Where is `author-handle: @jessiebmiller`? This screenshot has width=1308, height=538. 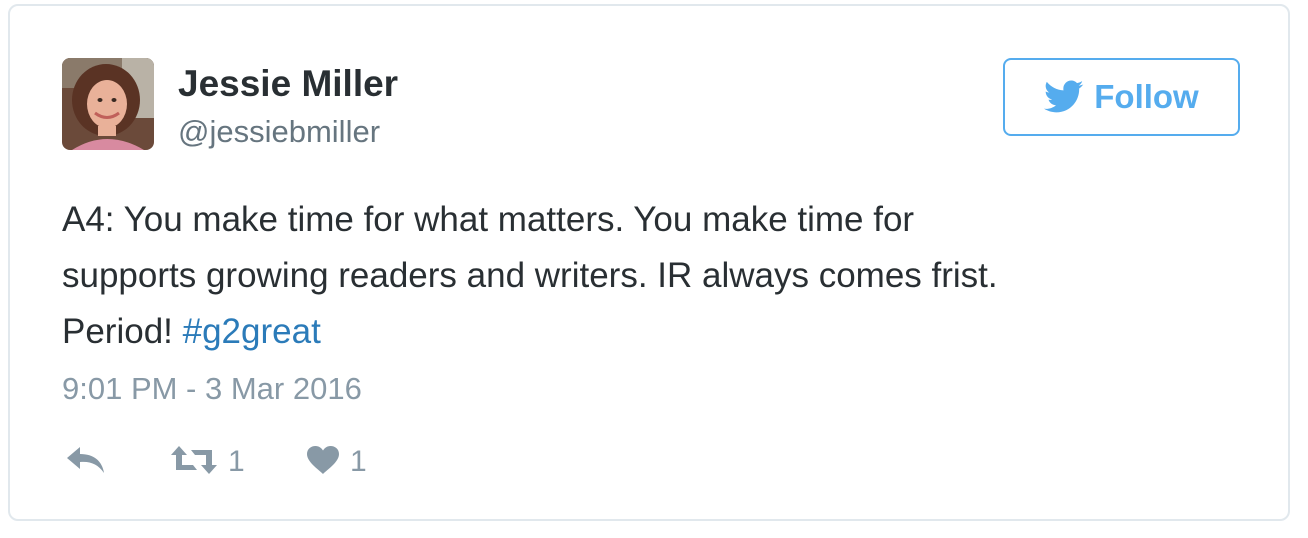 author-handle: @jessiebmiller is located at coordinates (279, 132).